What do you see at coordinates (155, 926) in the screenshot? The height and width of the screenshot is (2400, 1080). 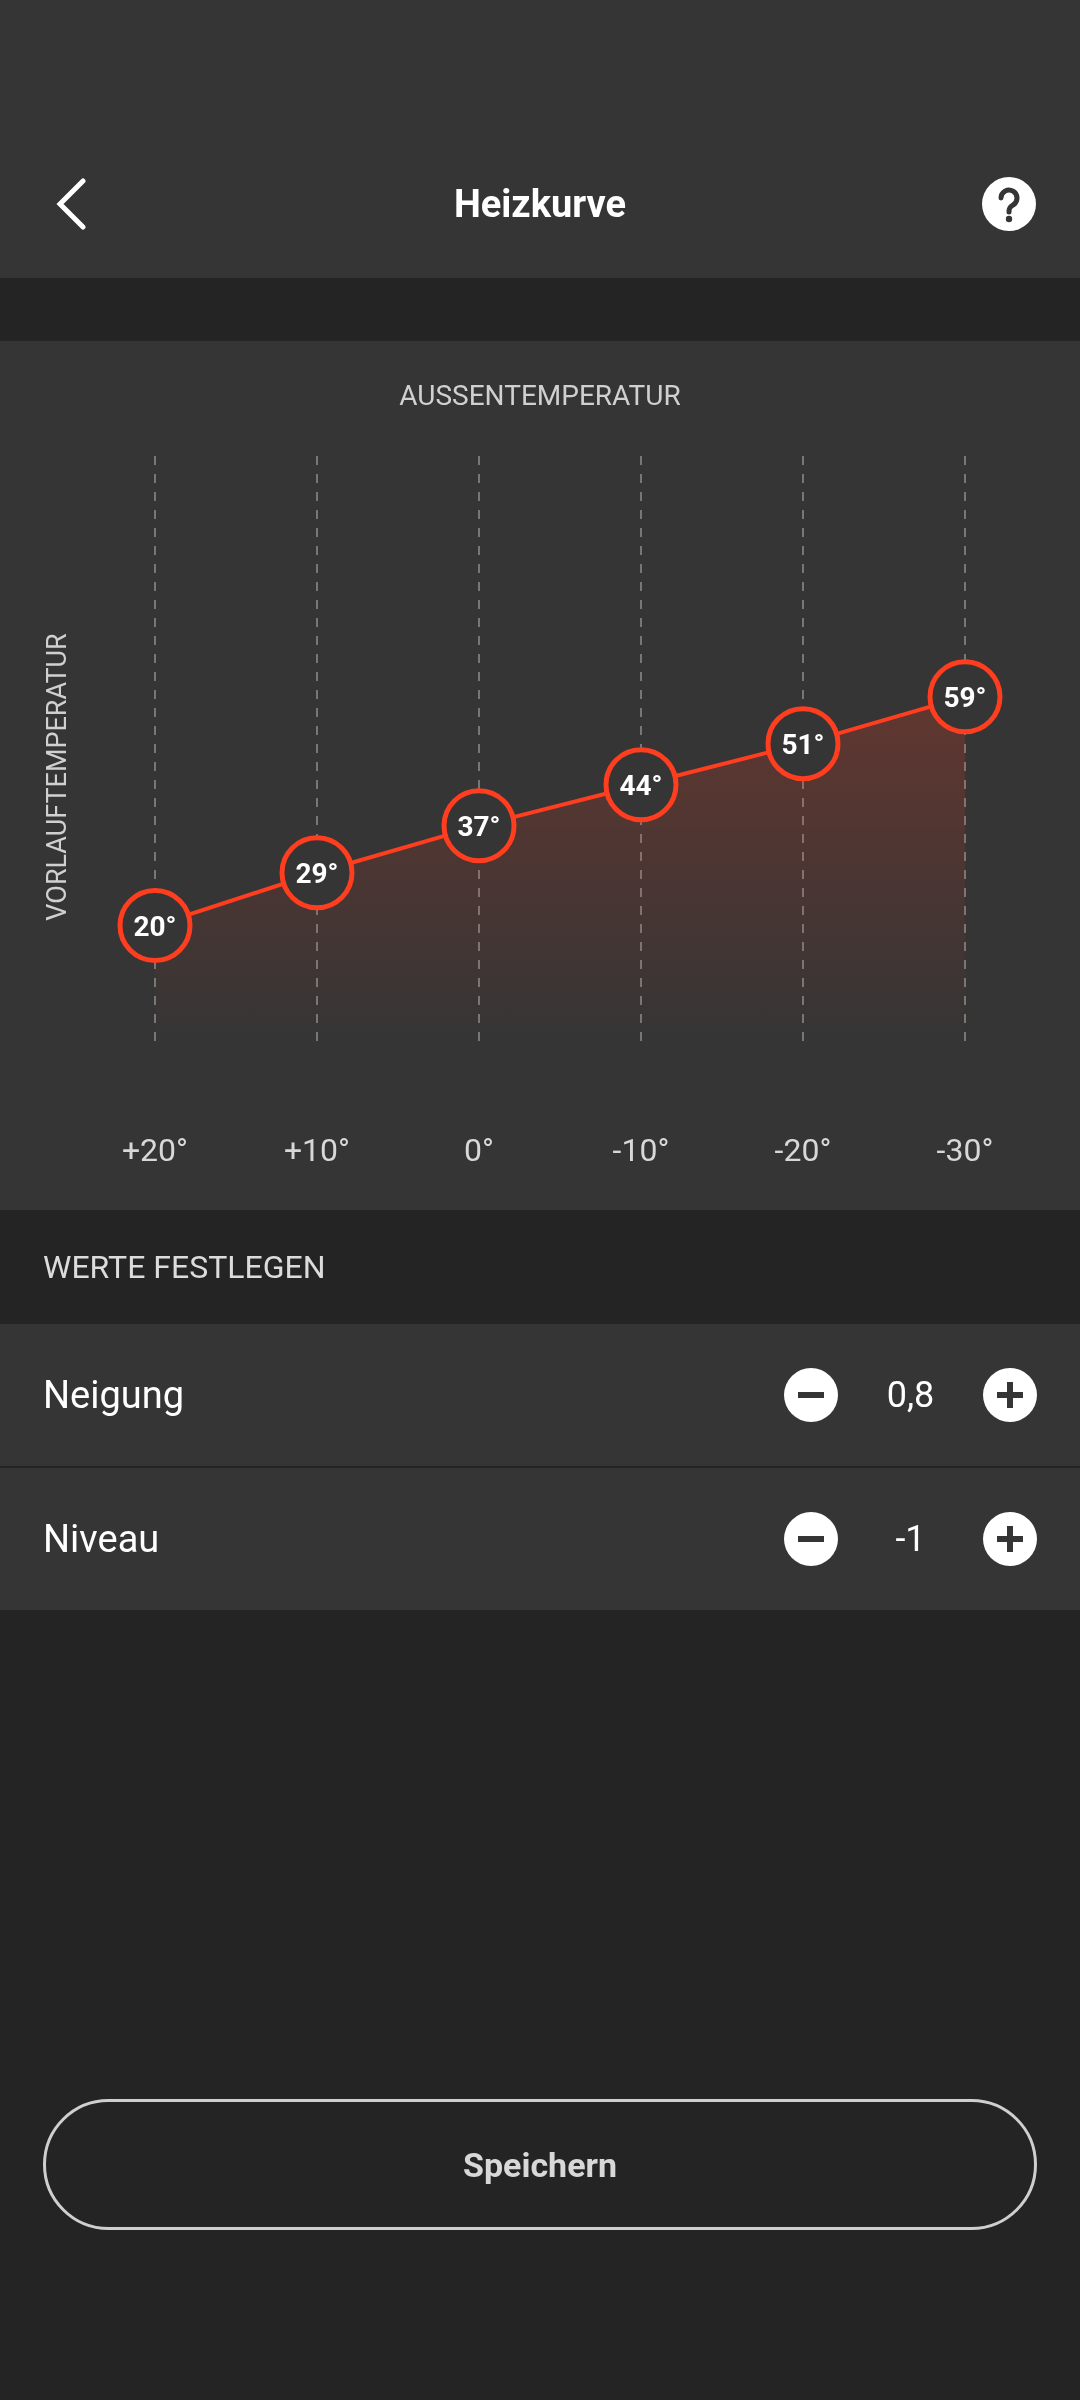 I see `point-label: 20°` at bounding box center [155, 926].